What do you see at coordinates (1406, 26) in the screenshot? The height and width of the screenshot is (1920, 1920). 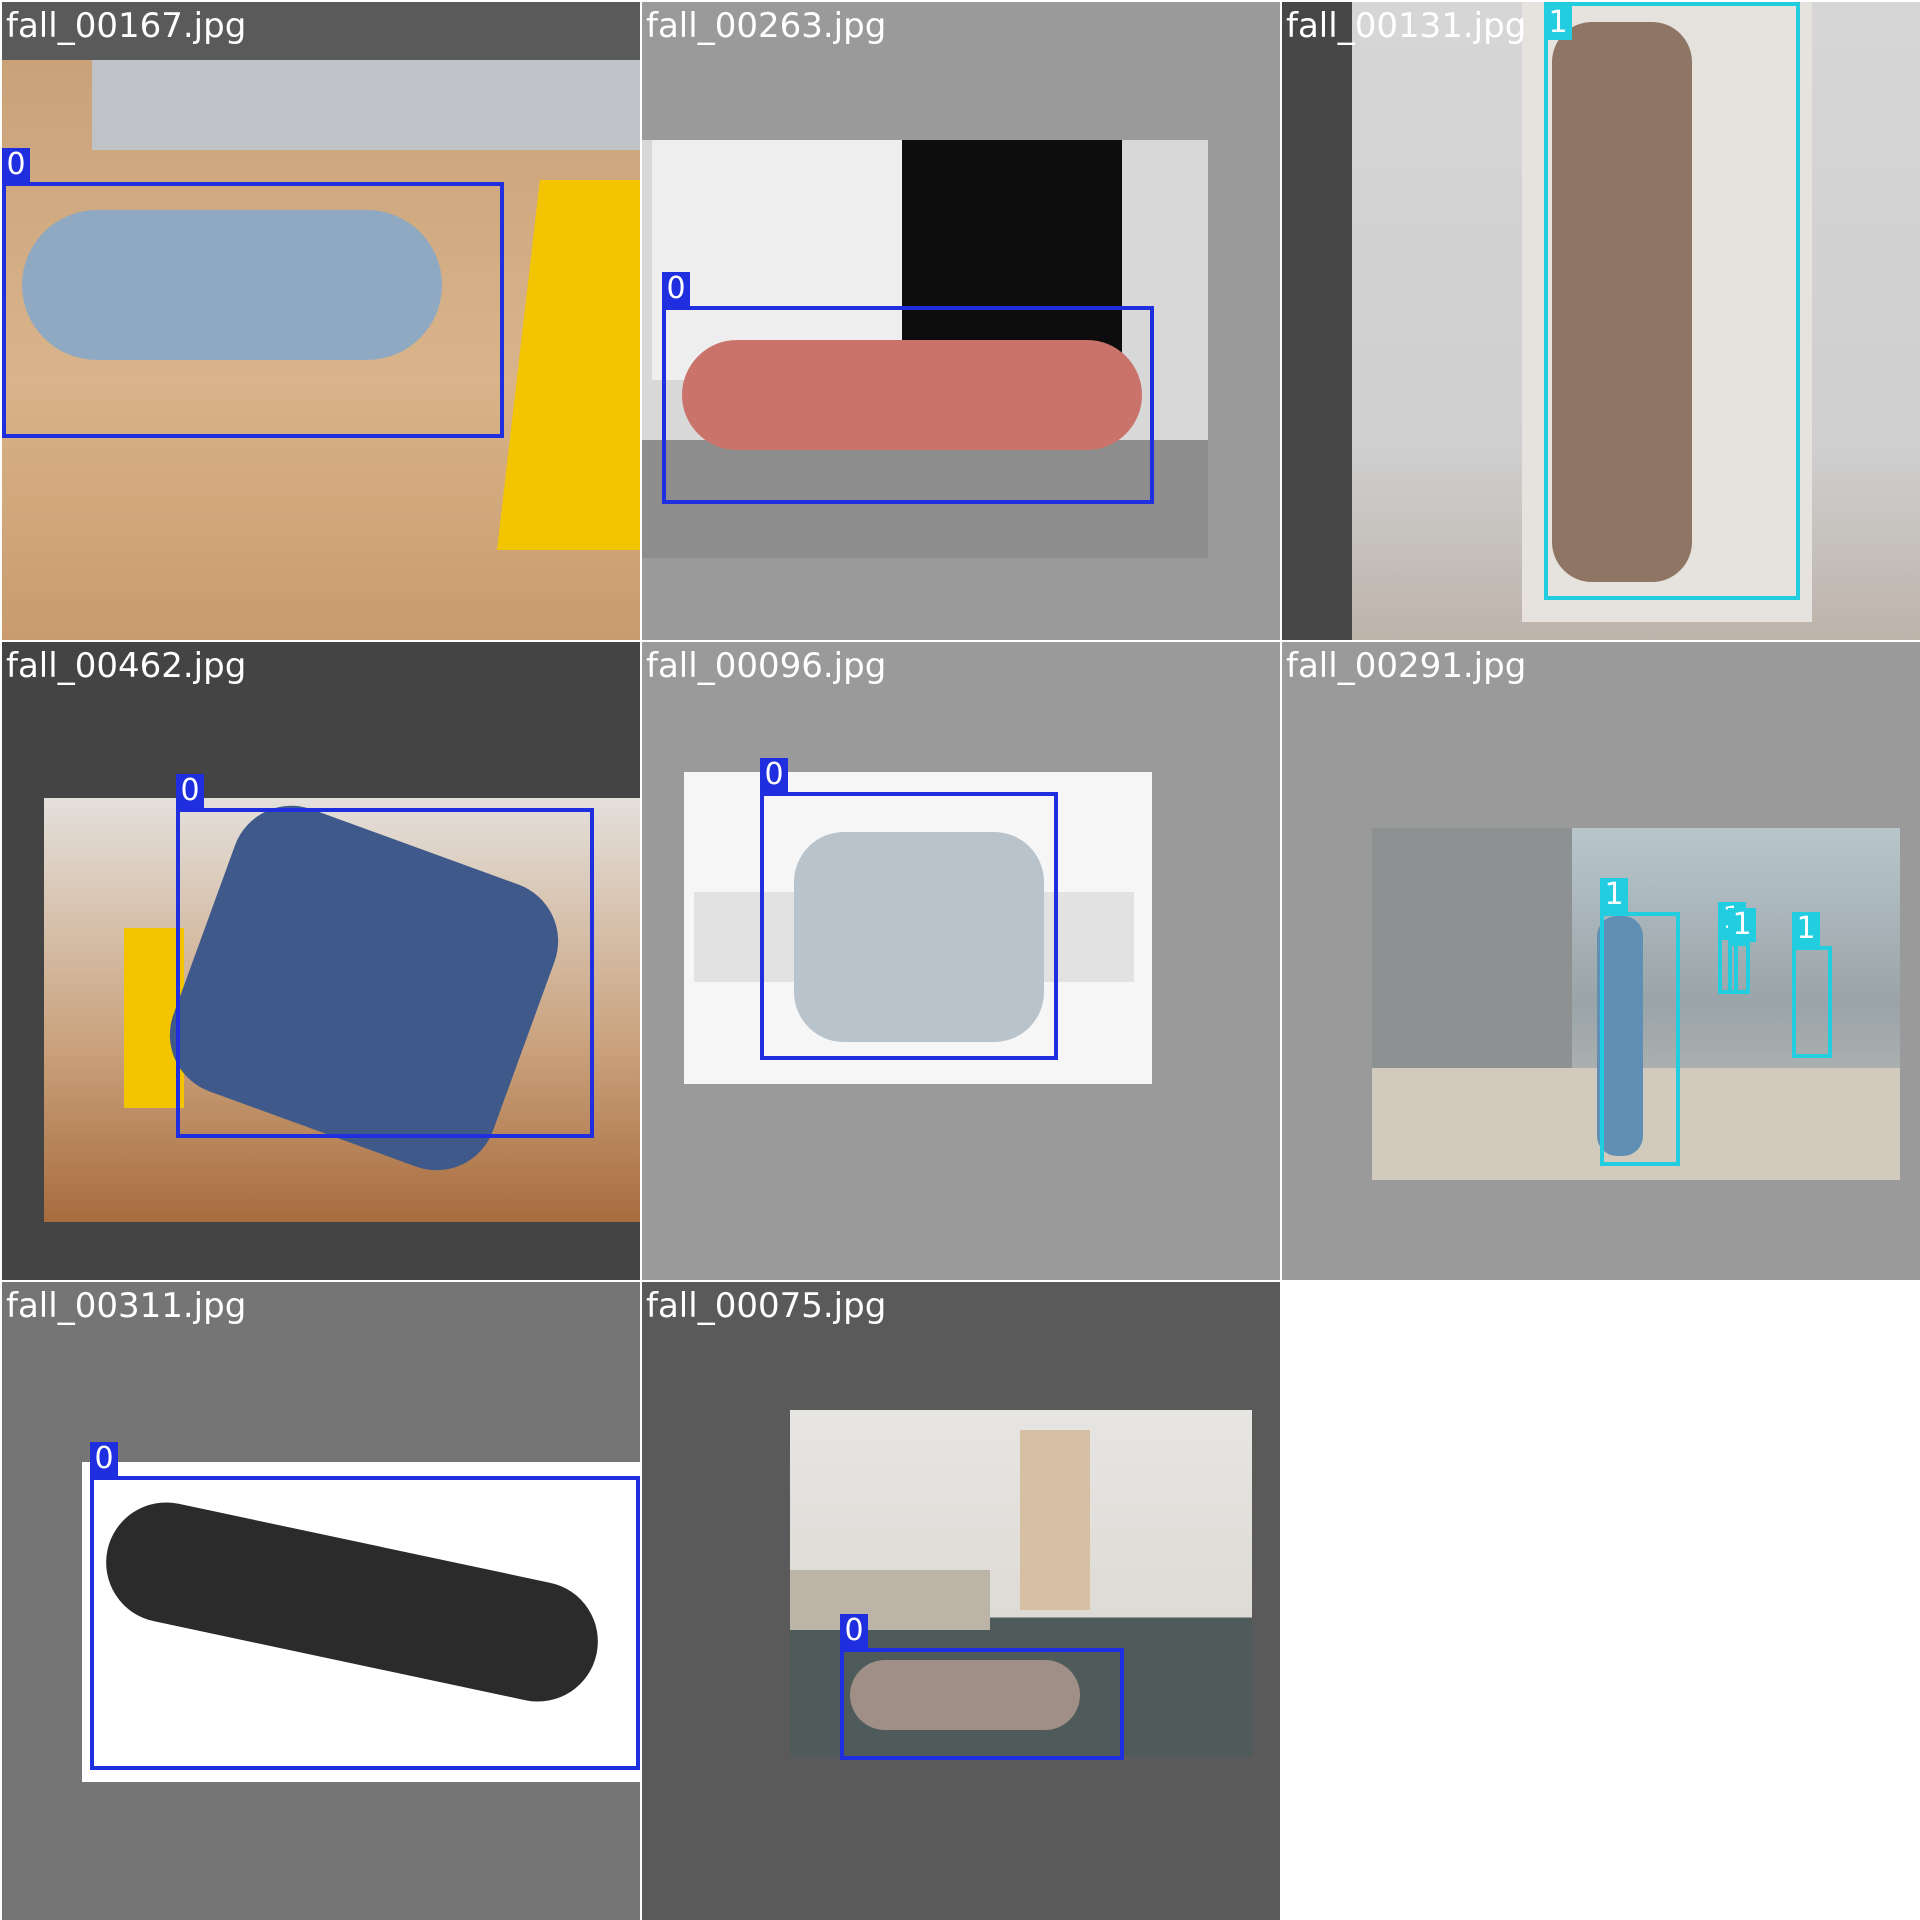 I see `image-filename: fall_00131.jpg` at bounding box center [1406, 26].